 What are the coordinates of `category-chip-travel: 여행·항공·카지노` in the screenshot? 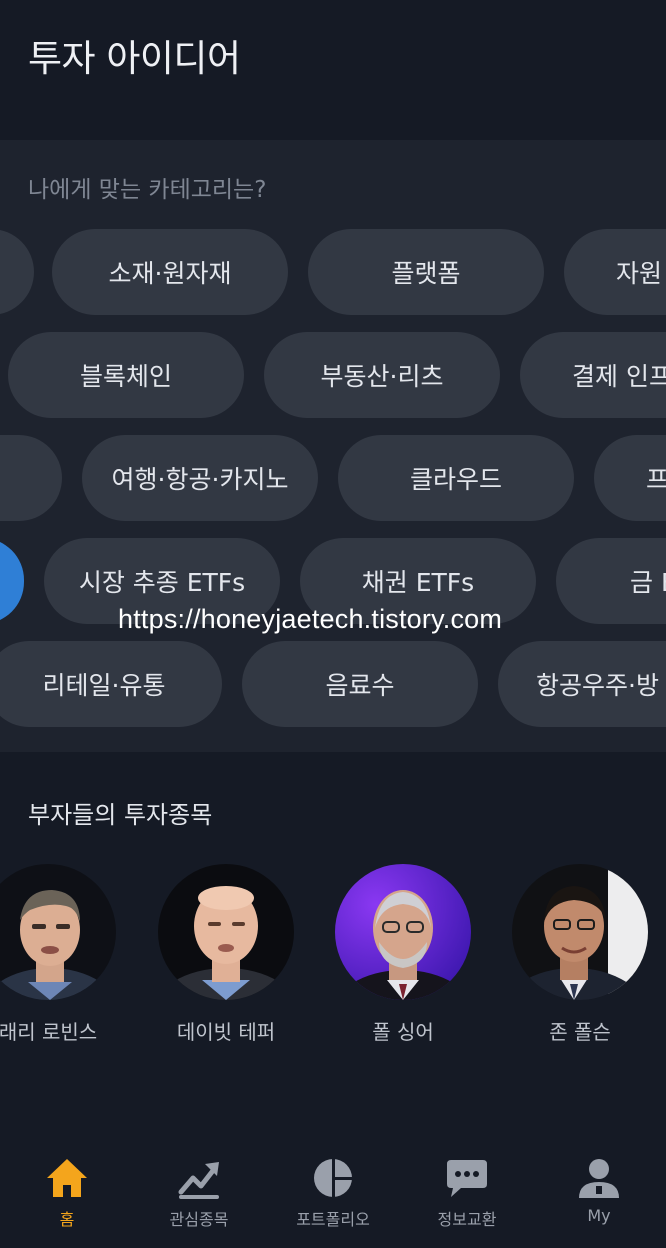 It's located at (200, 478).